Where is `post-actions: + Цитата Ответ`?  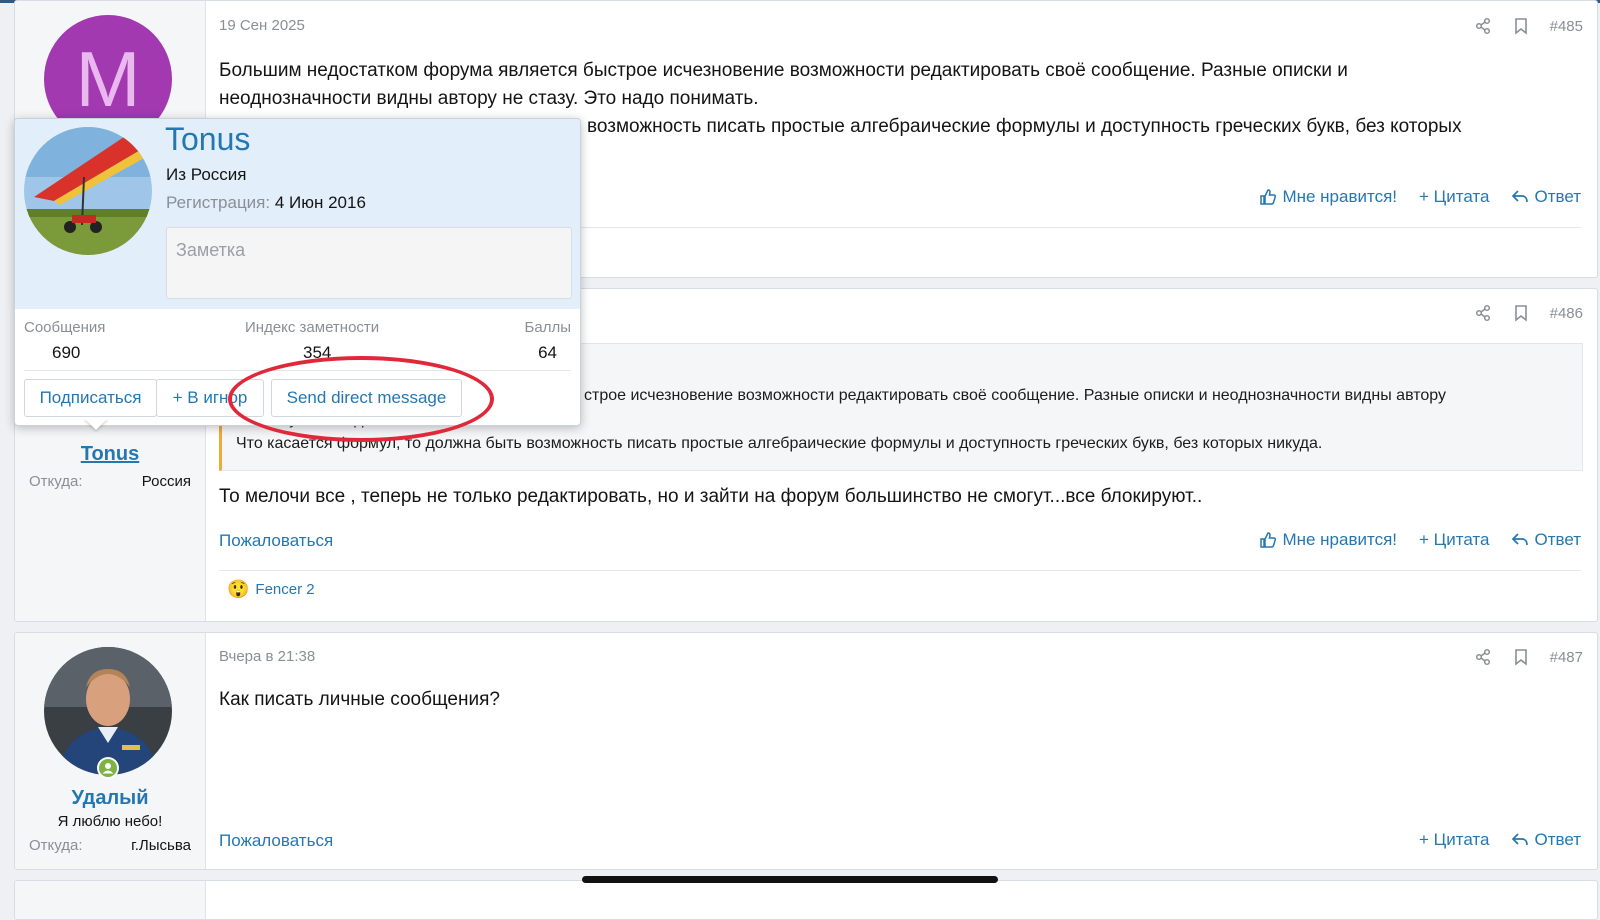 post-actions: + Цитата Ответ is located at coordinates (1500, 840).